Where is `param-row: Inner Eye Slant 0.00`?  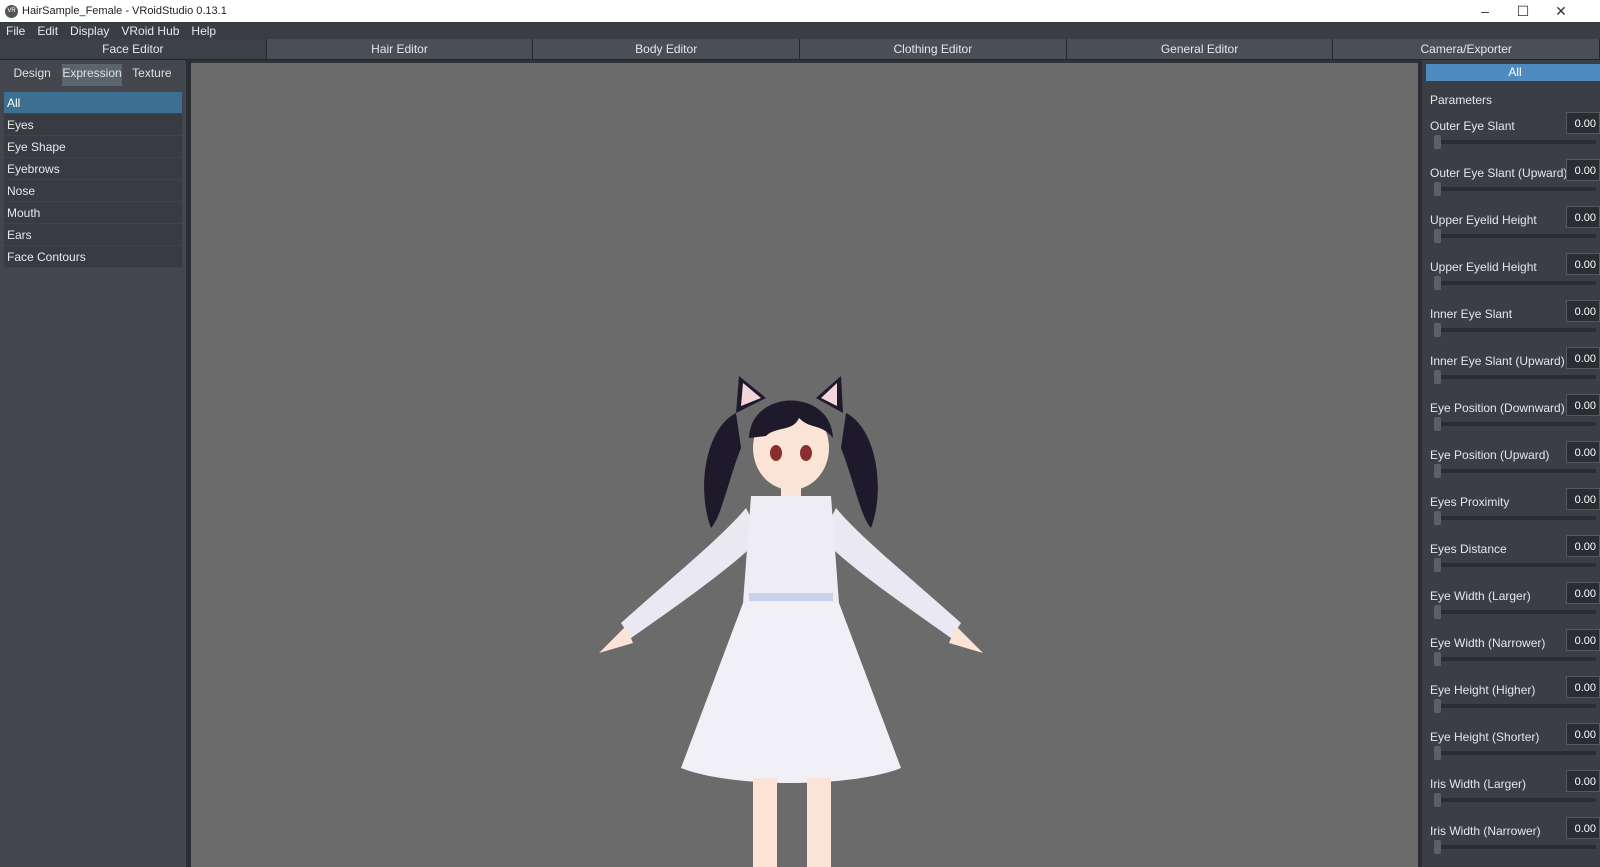 param-row: Inner Eye Slant 0.00 is located at coordinates (1511, 320).